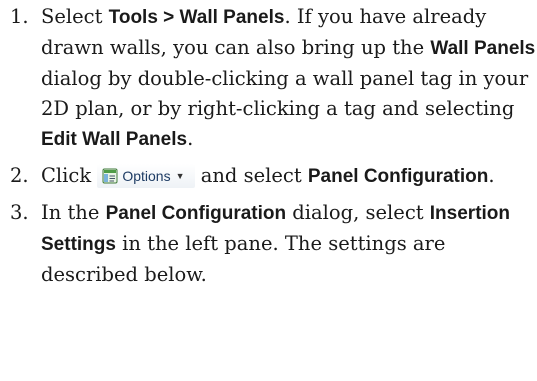 Image resolution: width=537 pixels, height=381 pixels. I want to click on step-text: dialog, select, so click(358, 212).